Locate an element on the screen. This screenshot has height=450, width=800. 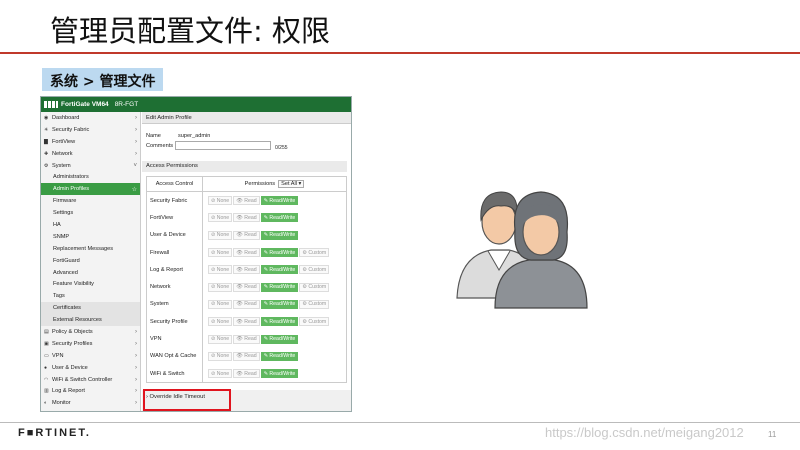
sidebar-item-label: VPN is located at coordinates (58, 355).